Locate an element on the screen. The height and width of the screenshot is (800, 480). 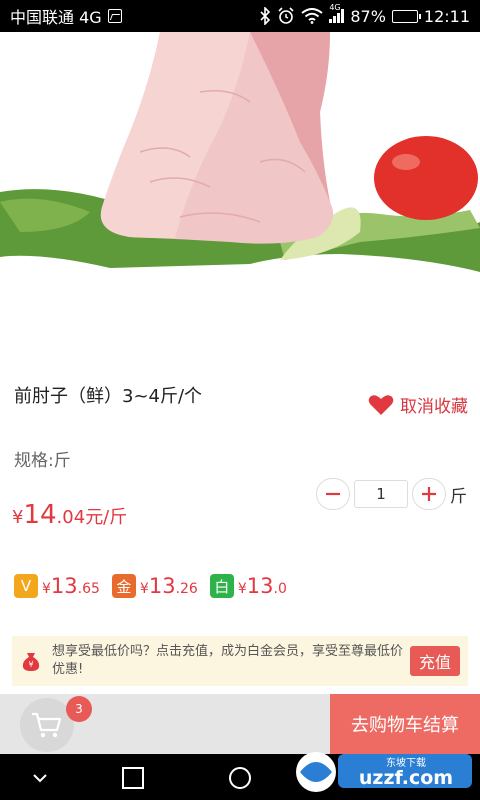
recharge-button: 充值 is located at coordinates (435, 661).